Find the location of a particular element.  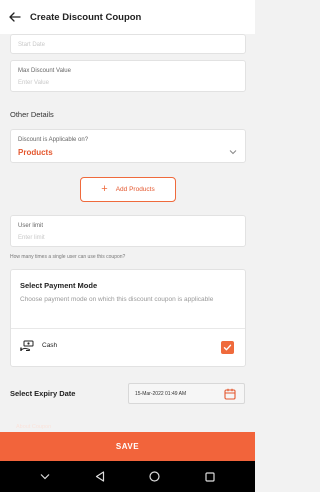

cash-checkbox is located at coordinates (227, 347).